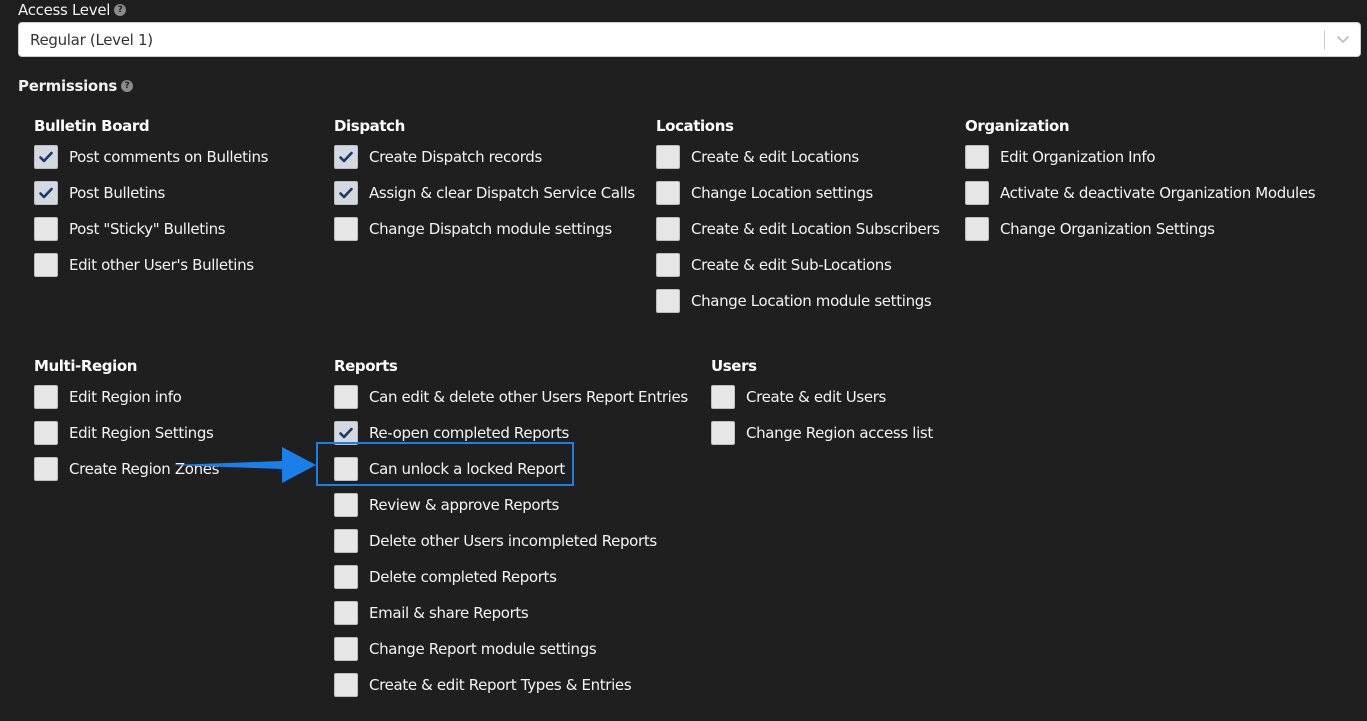 The height and width of the screenshot is (721, 1367). I want to click on permission-item-email-share-reports: Email & share Reports, so click(511, 613).